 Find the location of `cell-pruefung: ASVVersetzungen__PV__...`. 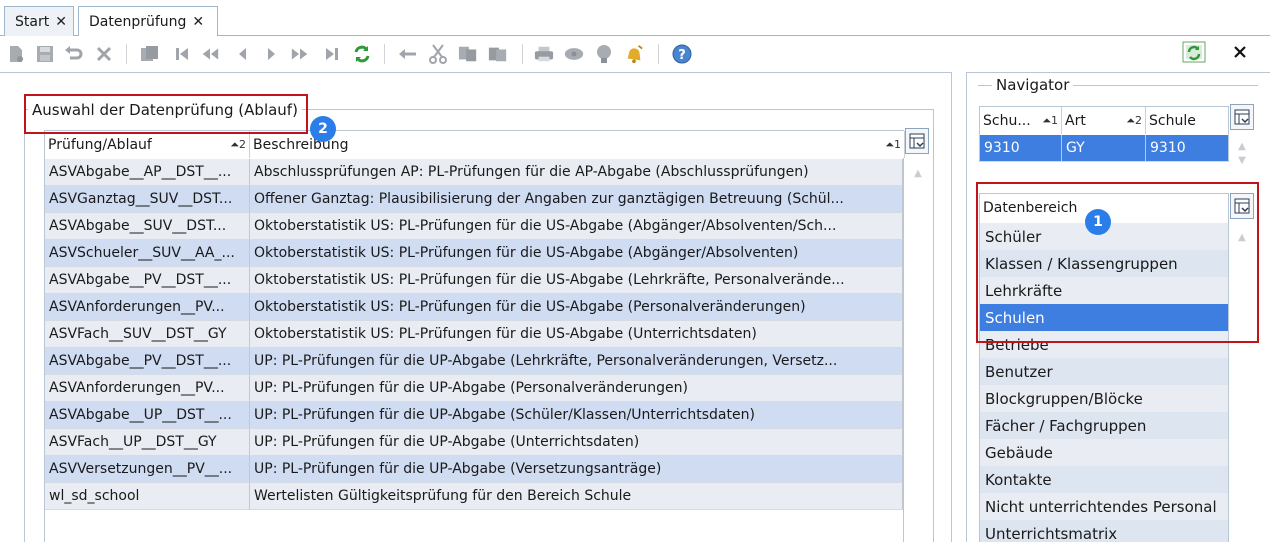

cell-pruefung: ASVVersetzungen__PV__... is located at coordinates (147, 469).